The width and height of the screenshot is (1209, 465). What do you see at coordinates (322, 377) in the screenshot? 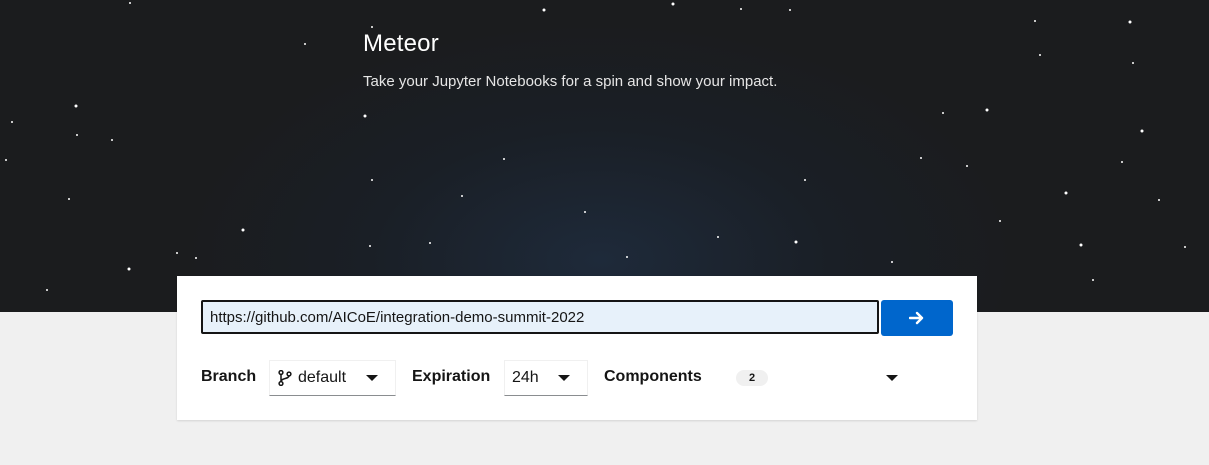
I see `branch-value: default` at bounding box center [322, 377].